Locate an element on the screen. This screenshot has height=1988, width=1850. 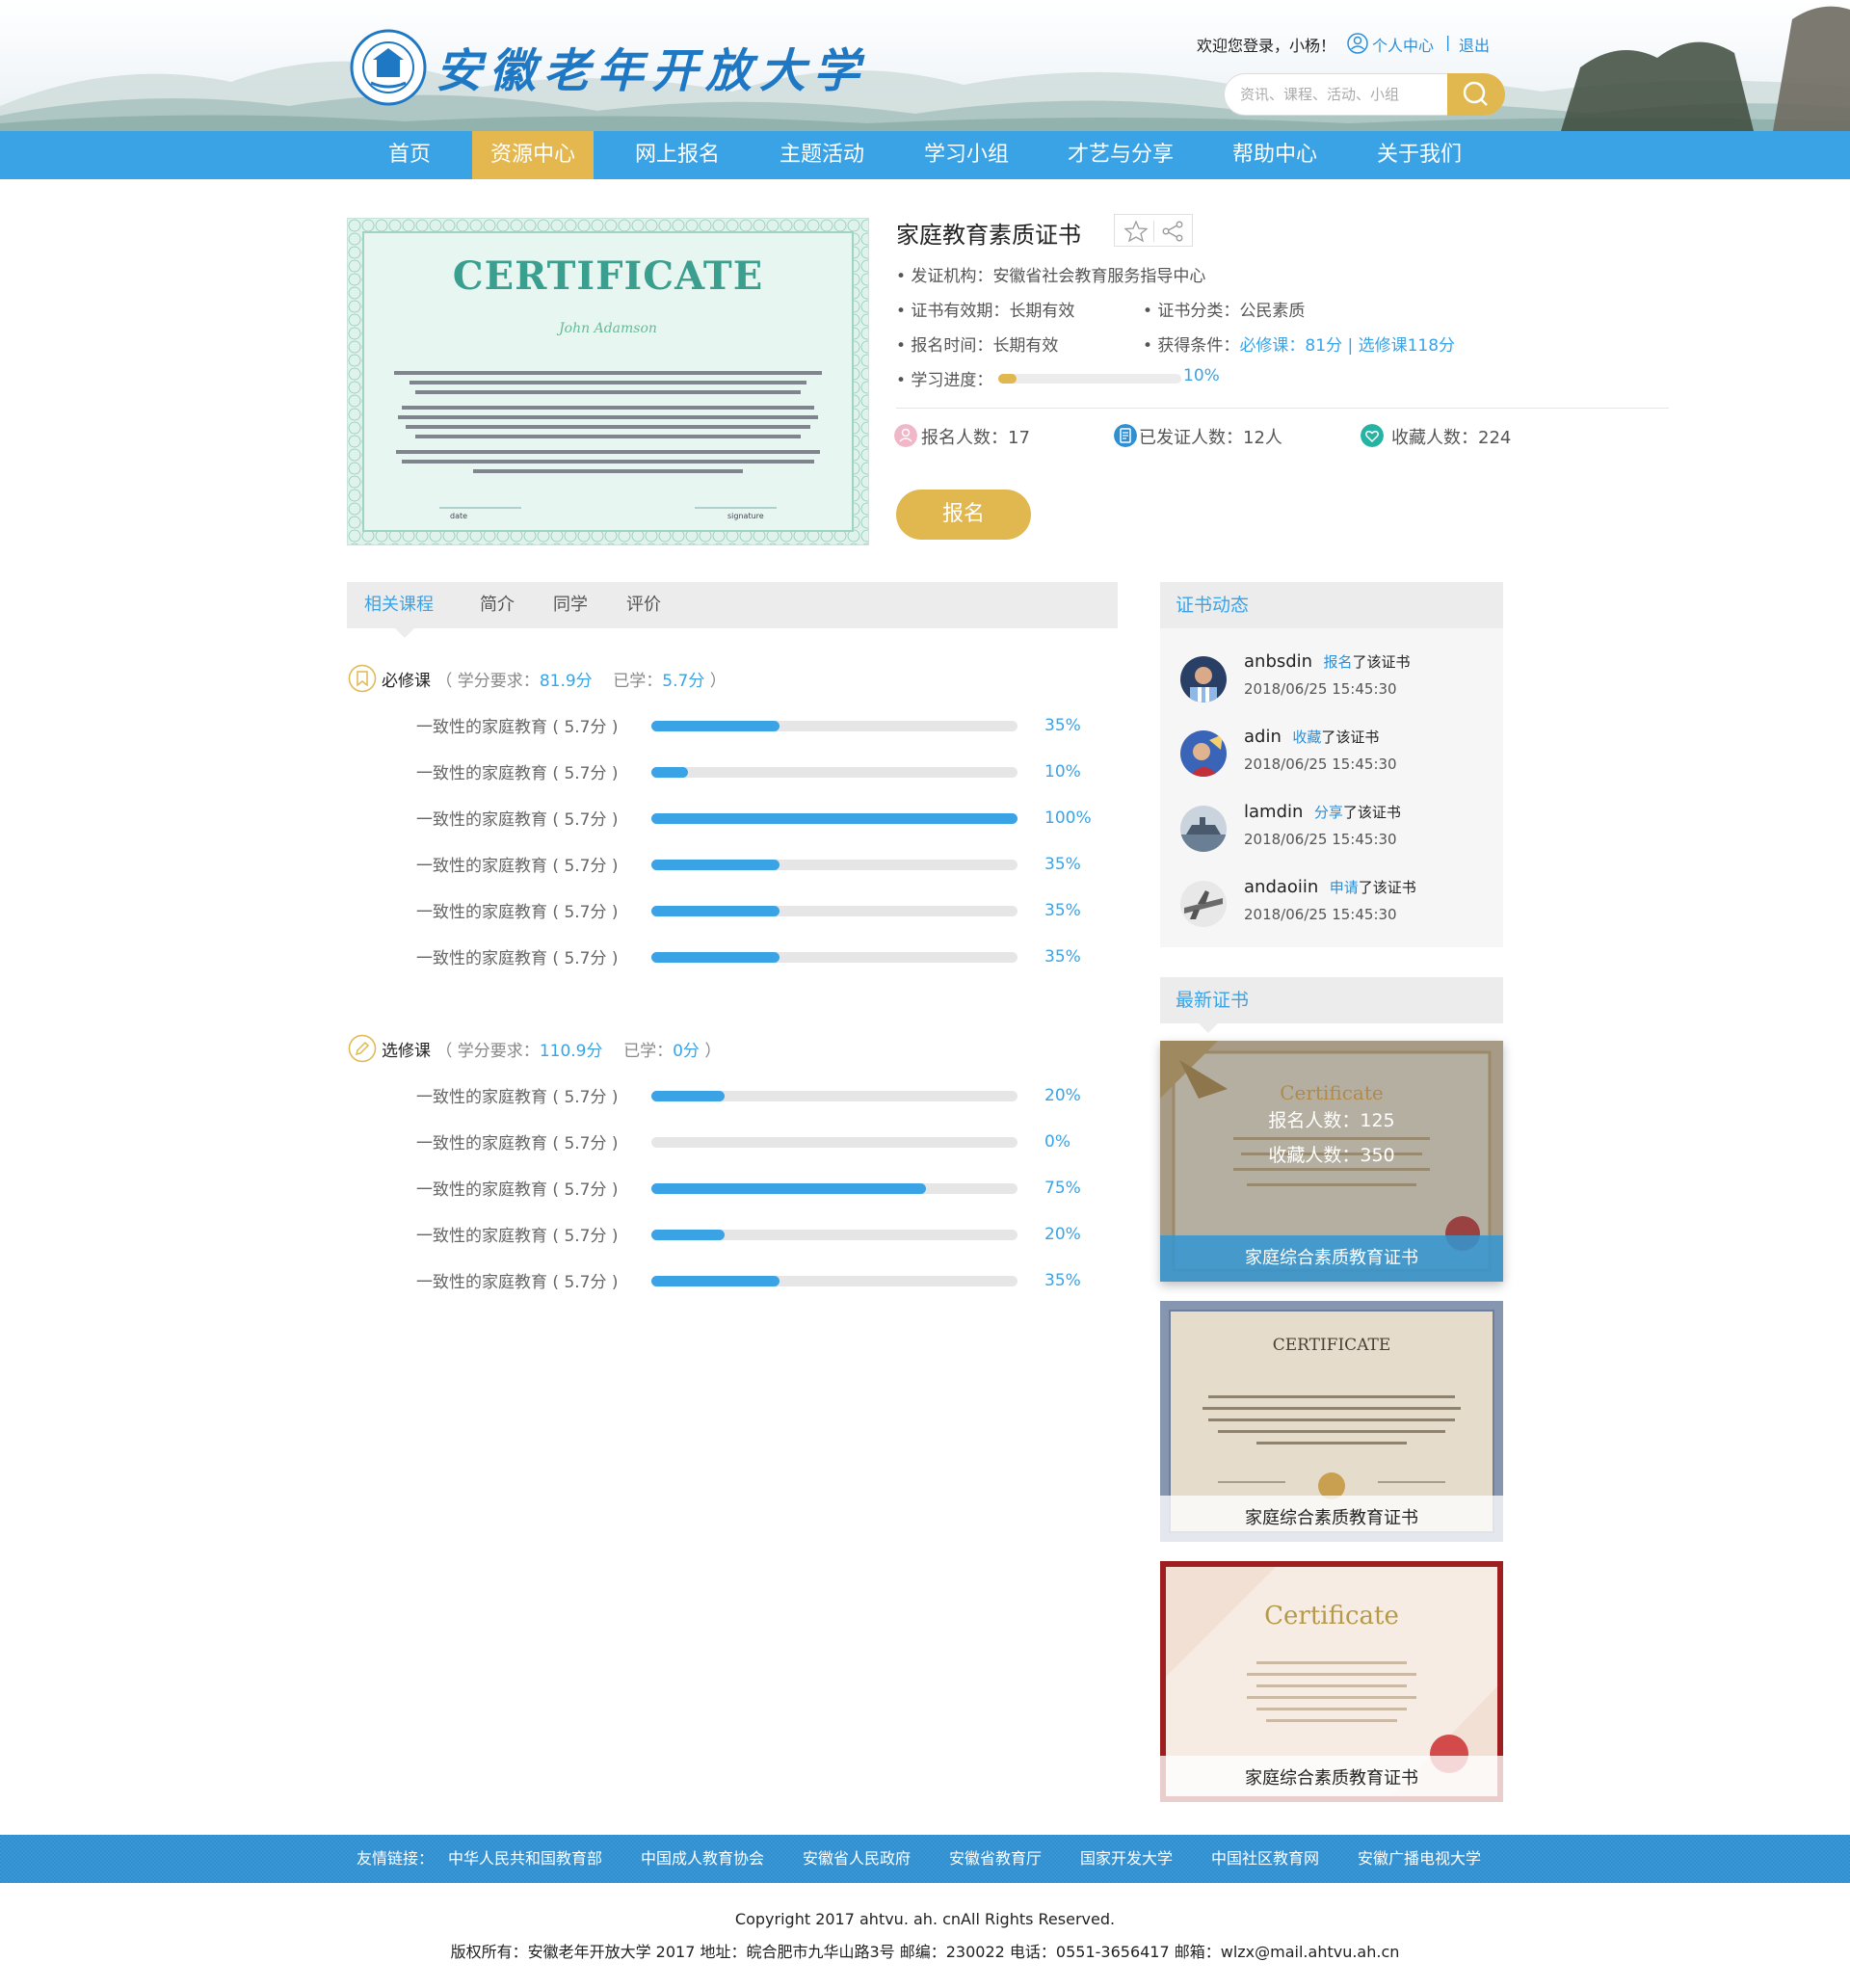
validity-value: 长期有效 is located at coordinates (1042, 311).